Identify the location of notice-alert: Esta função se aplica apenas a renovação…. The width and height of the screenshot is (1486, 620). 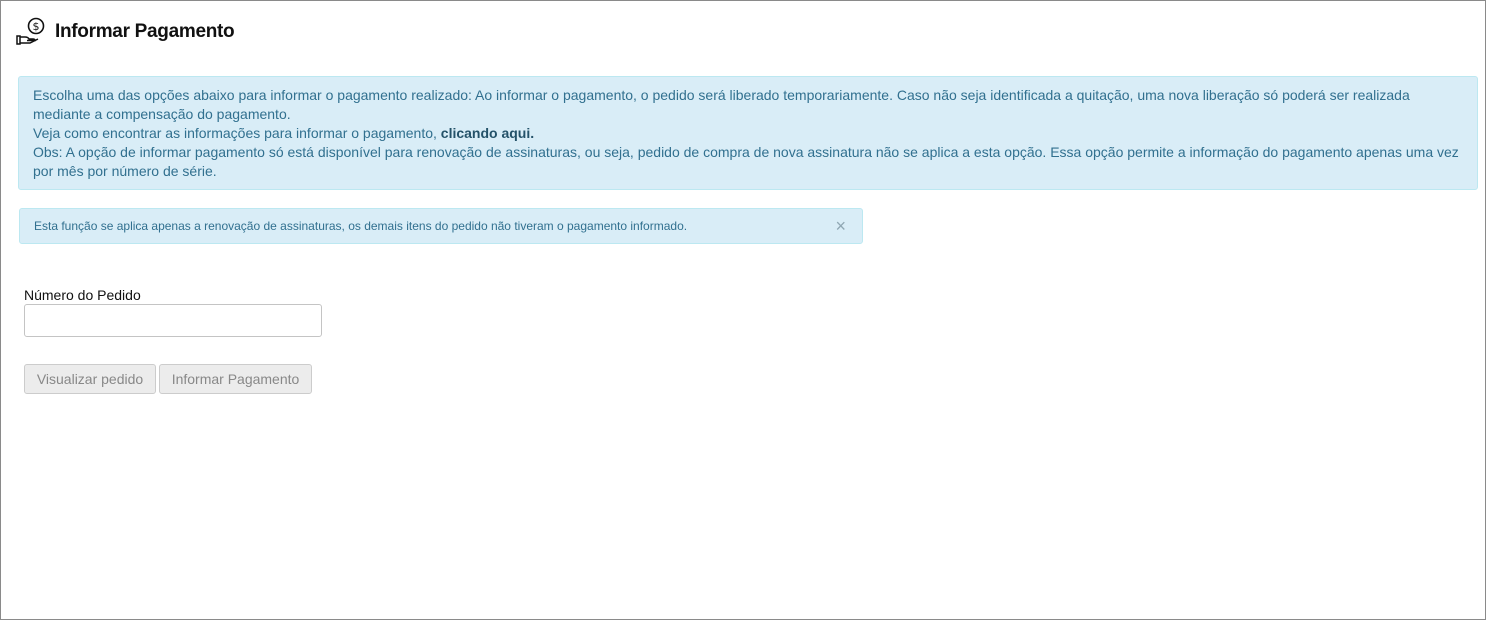
(441, 226).